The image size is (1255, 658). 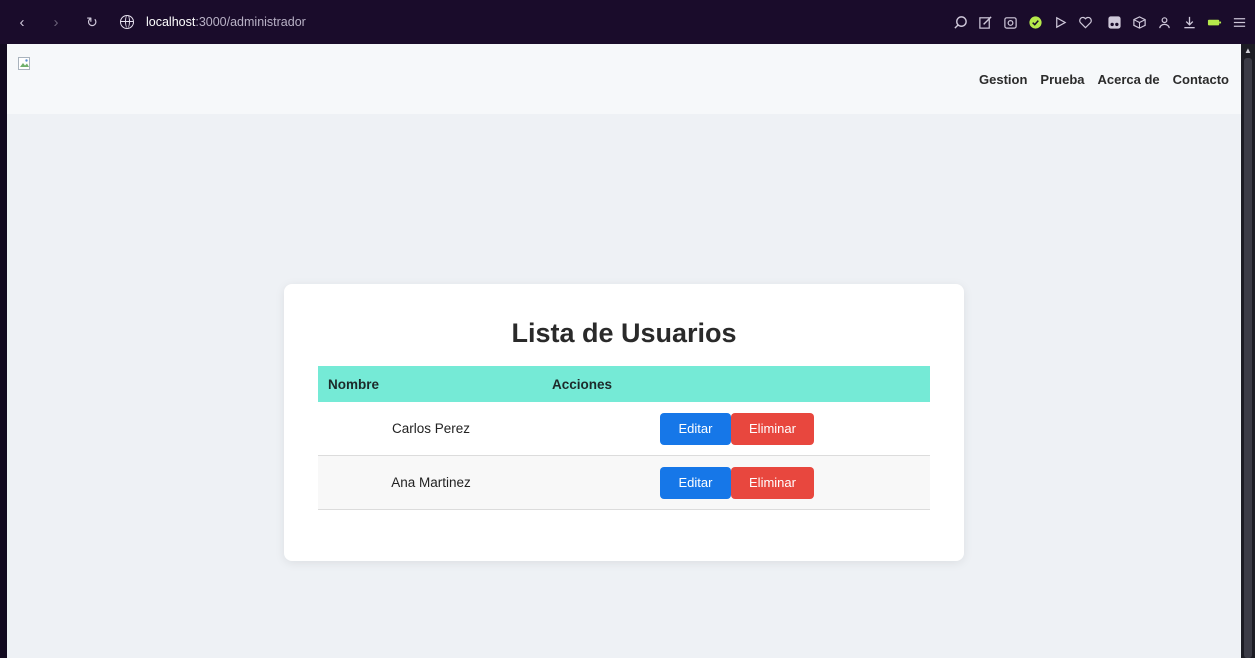 I want to click on scrollbar-thumb, so click(x=1248, y=358).